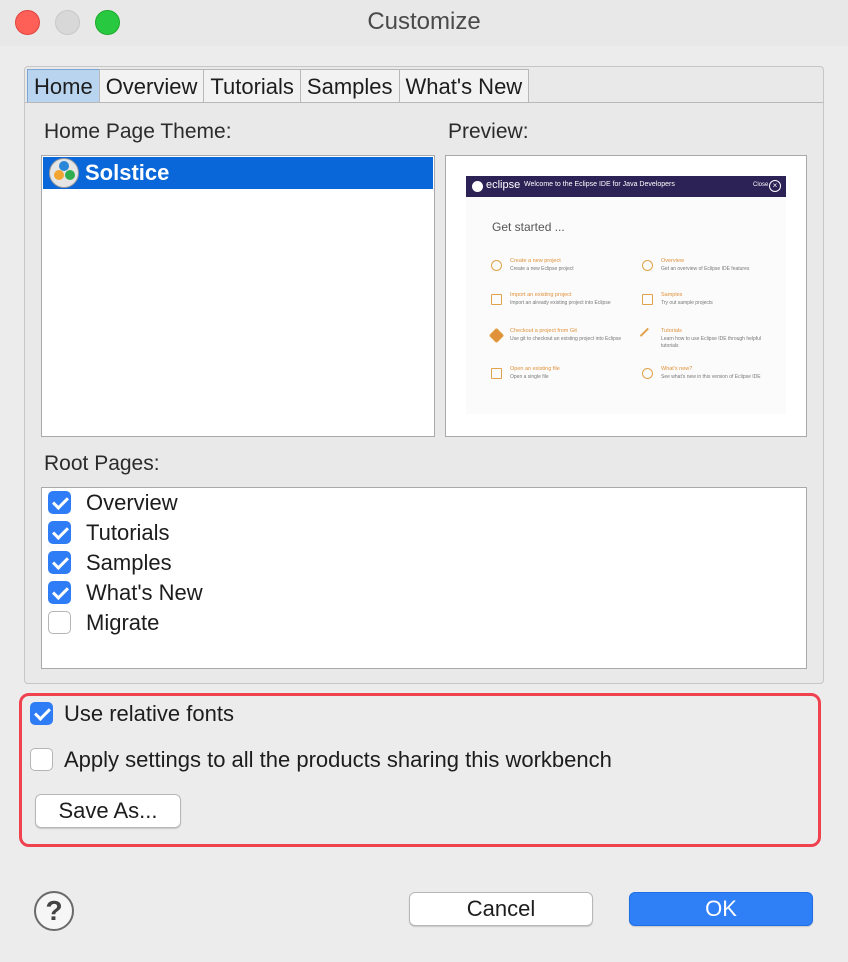 The image size is (848, 962). Describe the element at coordinates (41, 759) in the screenshot. I see `apply-settings-all-checkbox` at that location.